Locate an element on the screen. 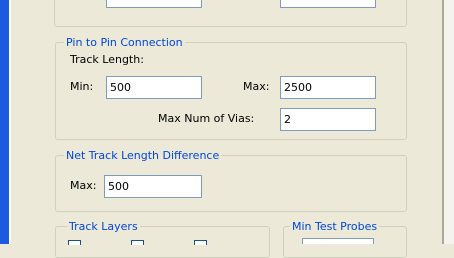  track-layers-legend: Track Layers is located at coordinates (103, 226).